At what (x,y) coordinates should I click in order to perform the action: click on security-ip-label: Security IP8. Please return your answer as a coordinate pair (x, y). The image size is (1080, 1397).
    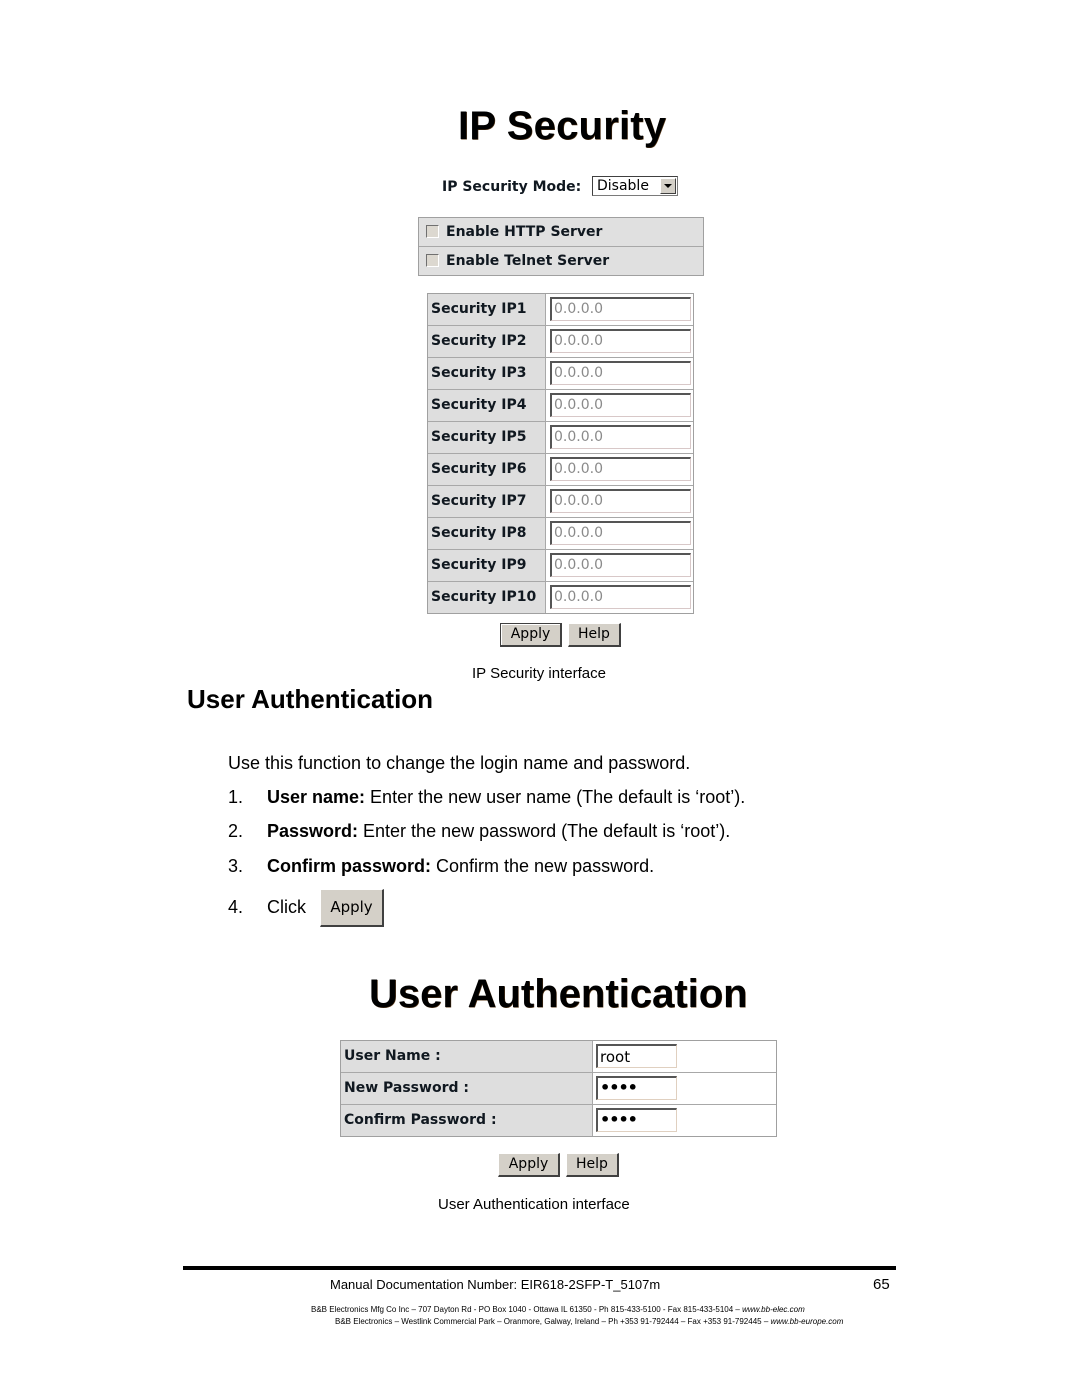
    Looking at the image, I should click on (479, 533).